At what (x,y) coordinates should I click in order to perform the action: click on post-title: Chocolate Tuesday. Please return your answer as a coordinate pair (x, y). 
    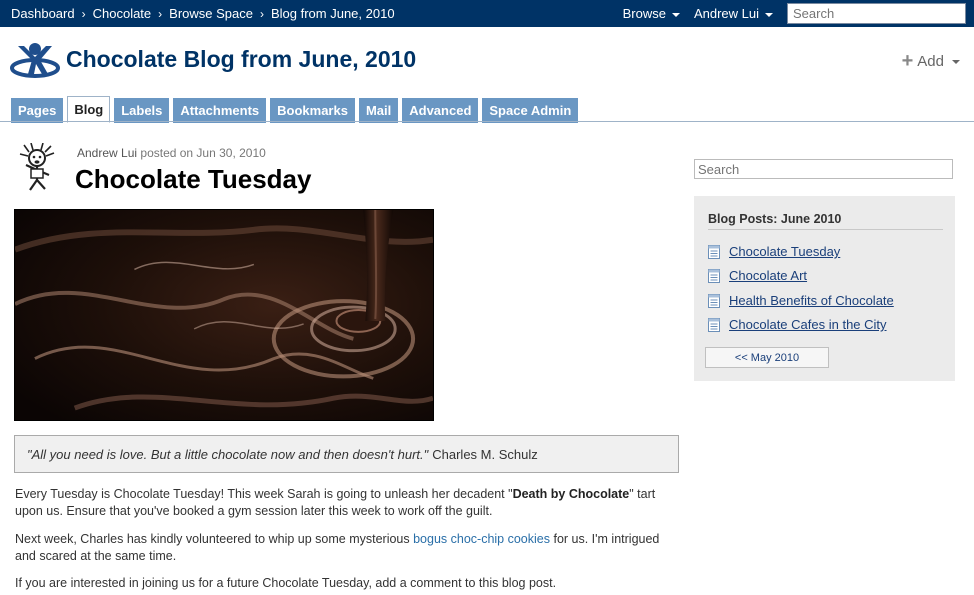
    Looking at the image, I should click on (193, 179).